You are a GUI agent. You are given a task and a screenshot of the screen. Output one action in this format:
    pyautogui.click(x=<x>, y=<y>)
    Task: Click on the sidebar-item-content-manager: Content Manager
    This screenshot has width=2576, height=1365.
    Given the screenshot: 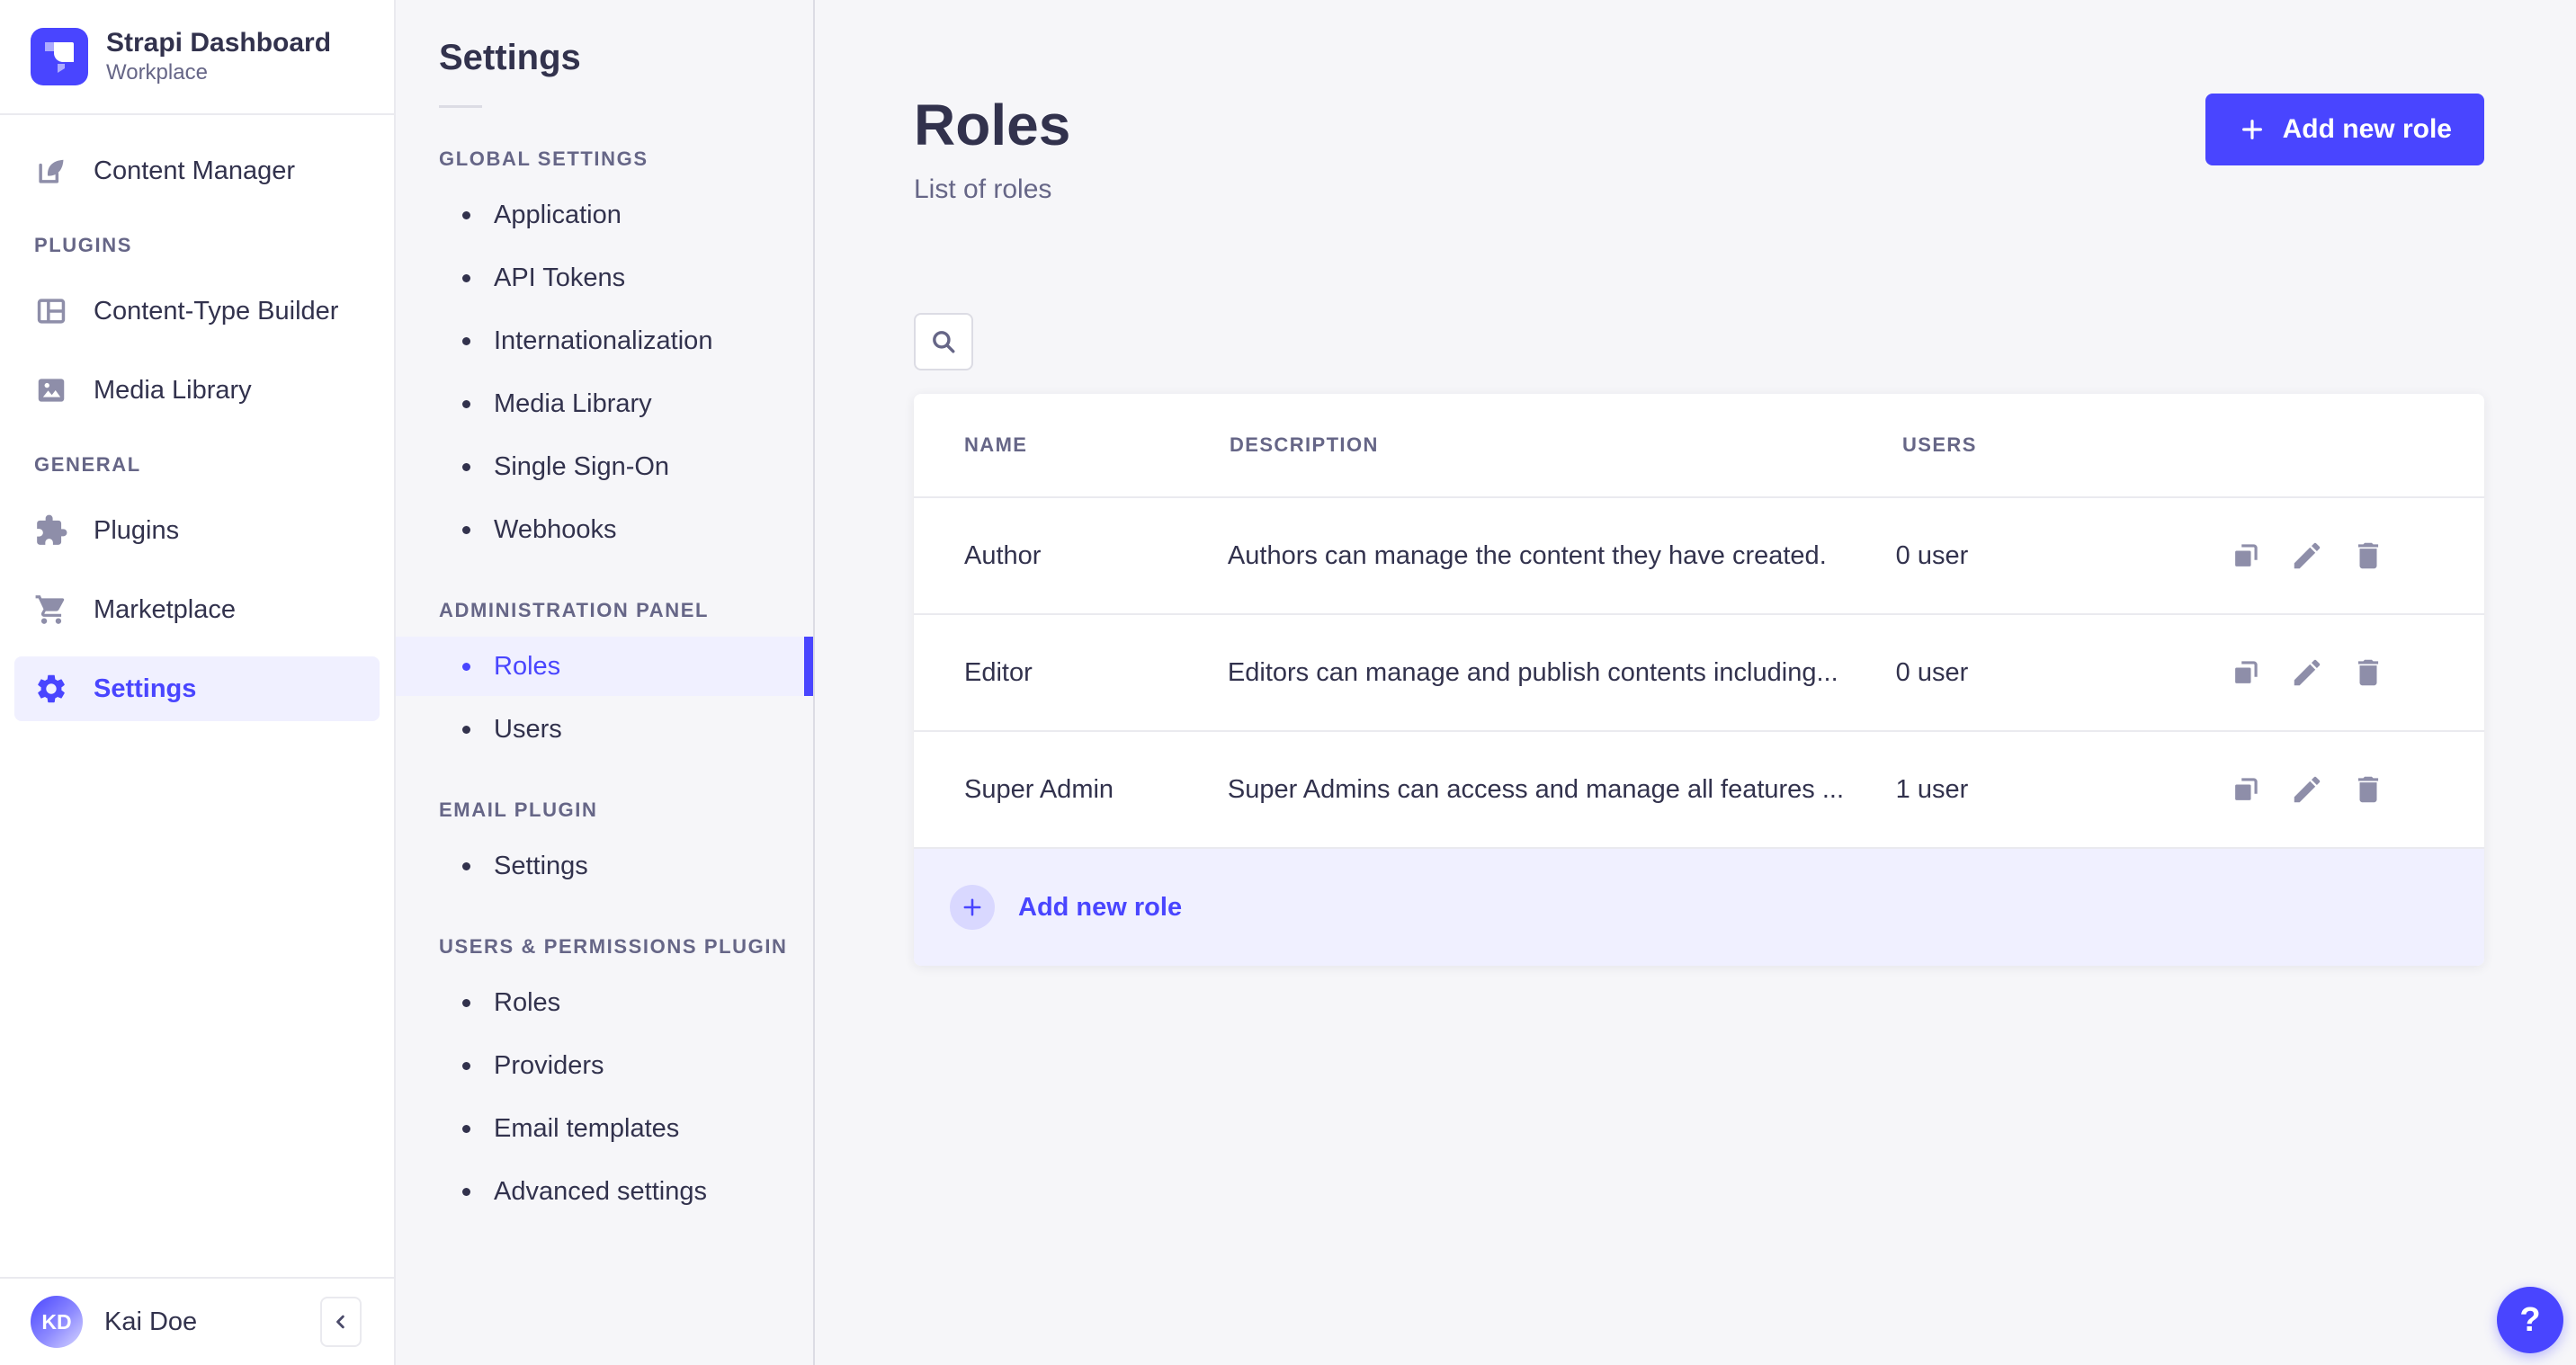 What is the action you would take?
    pyautogui.click(x=197, y=170)
    